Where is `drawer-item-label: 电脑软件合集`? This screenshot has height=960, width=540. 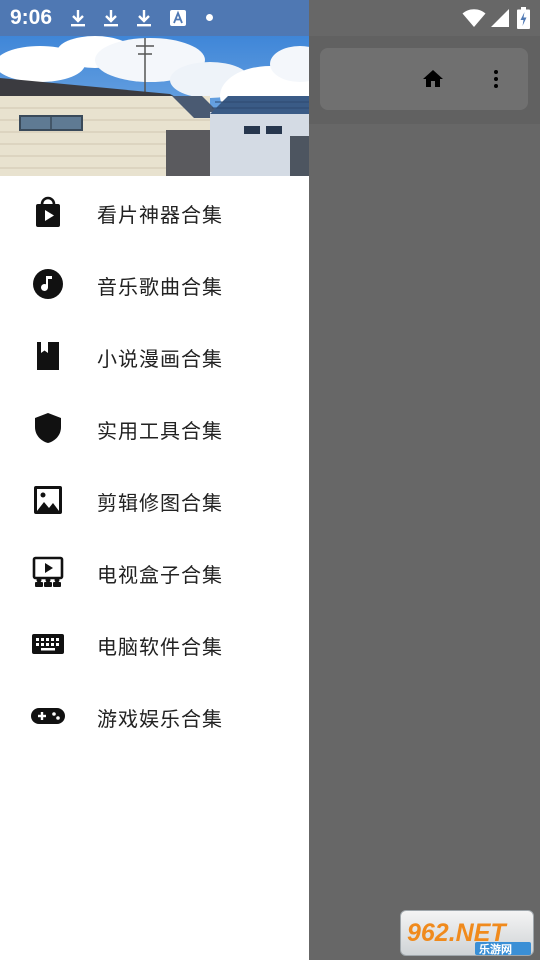
drawer-item-label: 电脑软件合集 is located at coordinates (160, 647).